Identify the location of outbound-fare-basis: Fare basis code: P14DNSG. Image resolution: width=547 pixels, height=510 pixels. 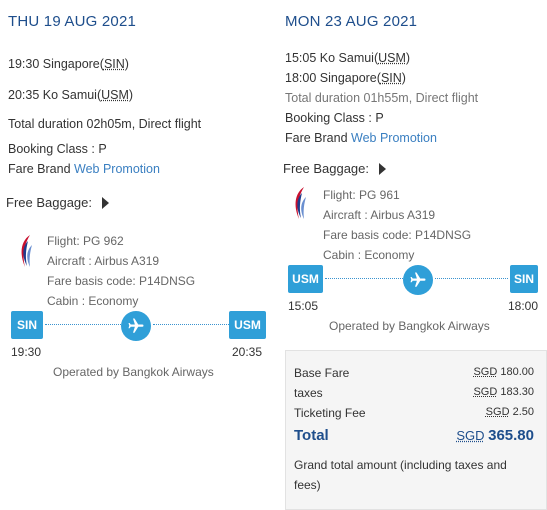
(121, 281).